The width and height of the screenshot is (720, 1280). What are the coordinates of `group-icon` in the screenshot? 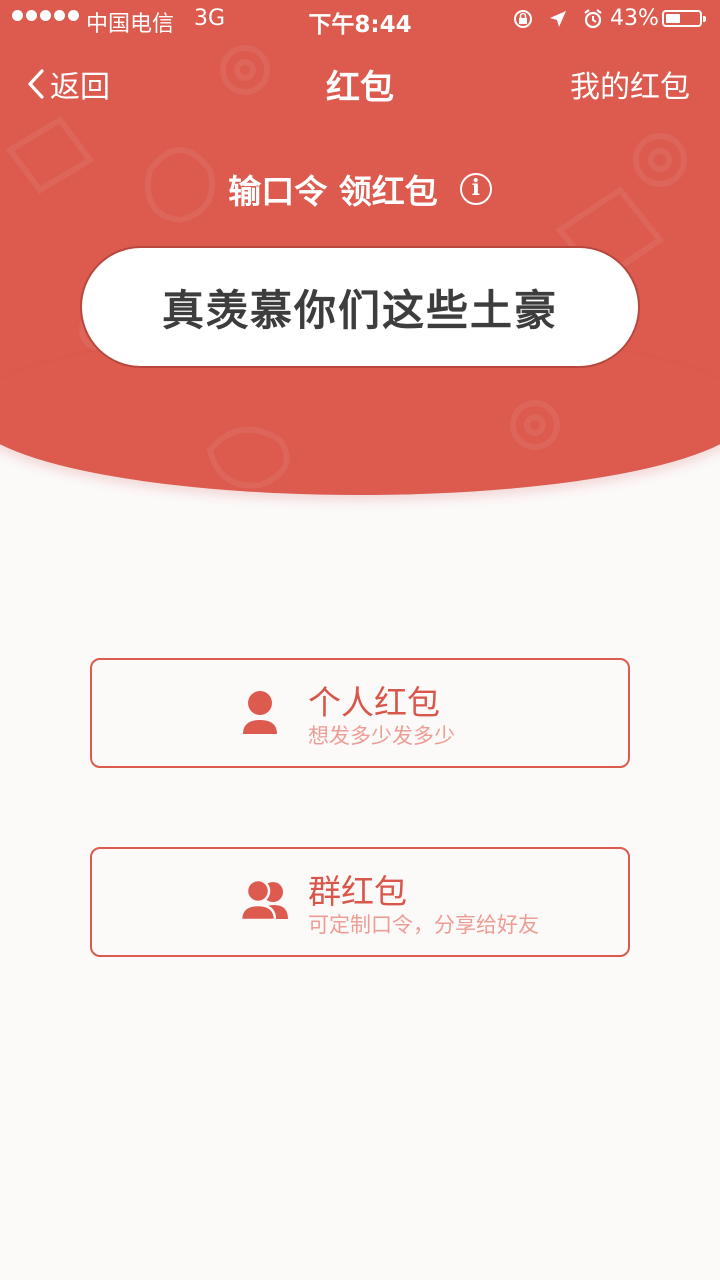 It's located at (264, 900).